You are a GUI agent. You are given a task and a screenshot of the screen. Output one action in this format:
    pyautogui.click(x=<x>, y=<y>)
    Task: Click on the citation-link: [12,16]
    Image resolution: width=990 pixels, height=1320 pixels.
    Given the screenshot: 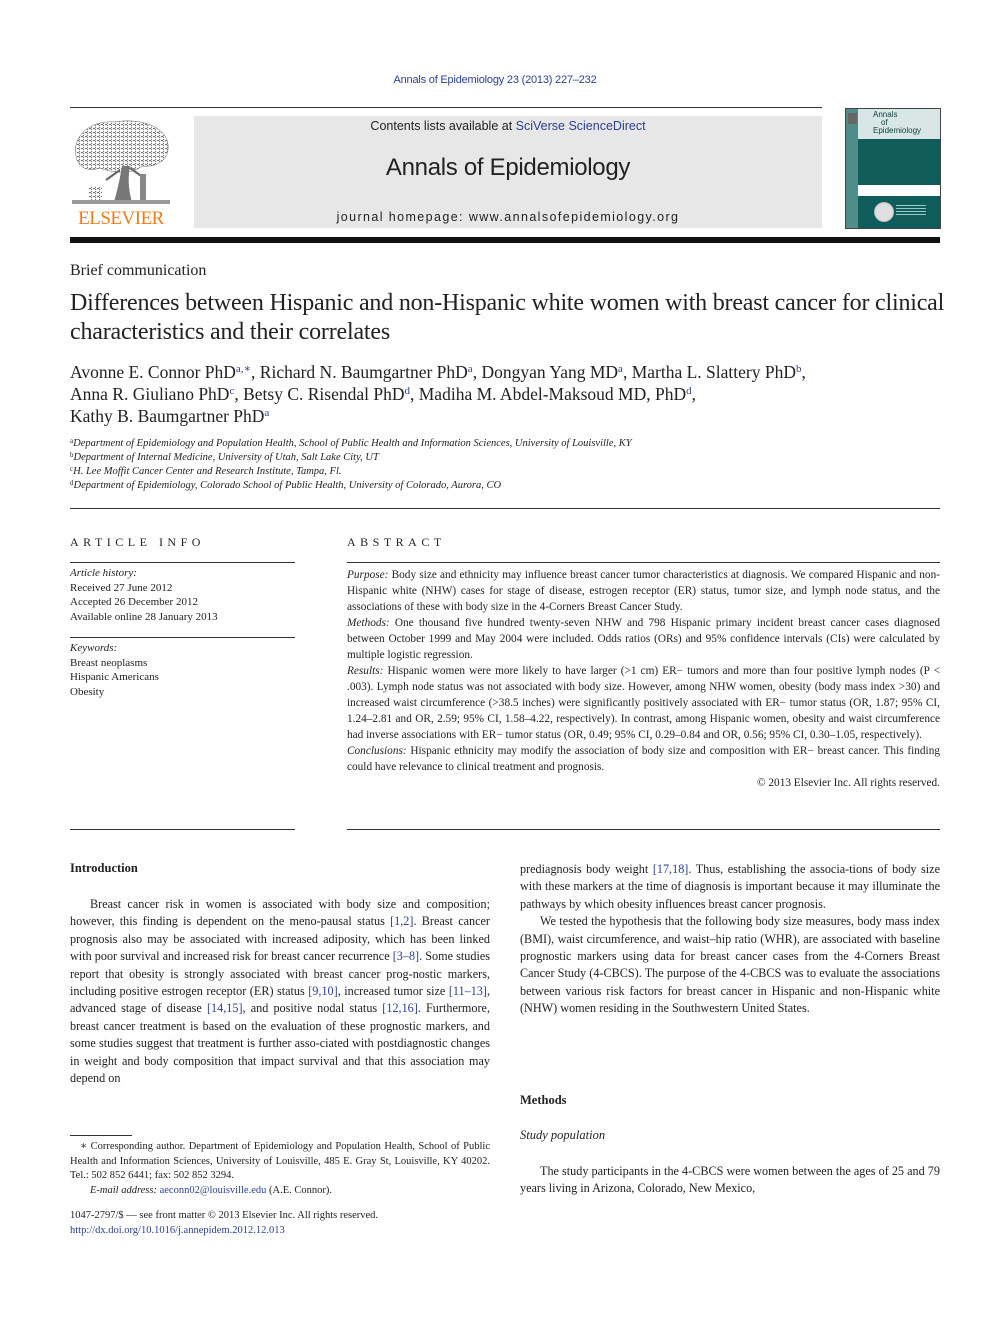 What is the action you would take?
    pyautogui.click(x=400, y=1008)
    